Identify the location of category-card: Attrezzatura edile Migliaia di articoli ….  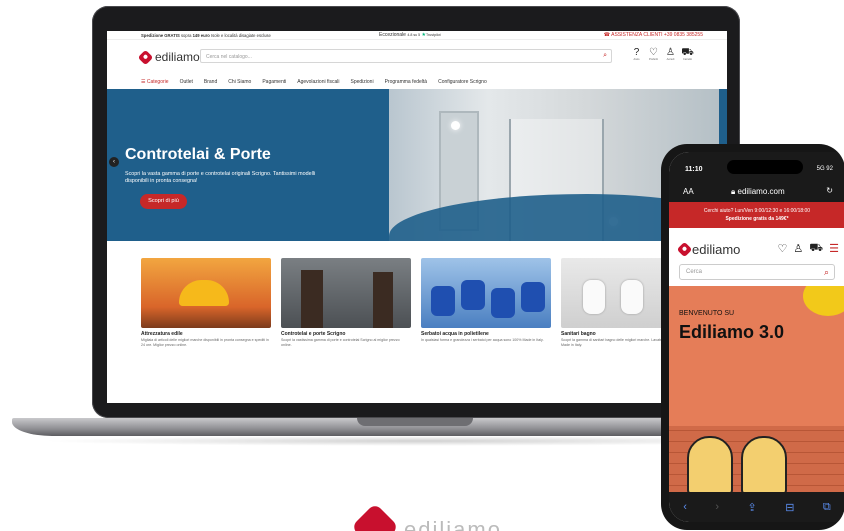
(206, 302).